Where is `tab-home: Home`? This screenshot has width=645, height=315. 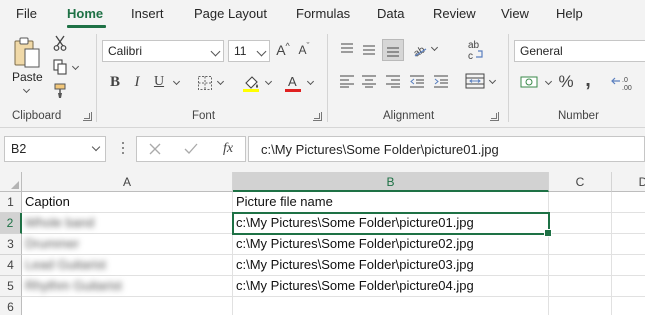
tab-home: Home is located at coordinates (85, 13).